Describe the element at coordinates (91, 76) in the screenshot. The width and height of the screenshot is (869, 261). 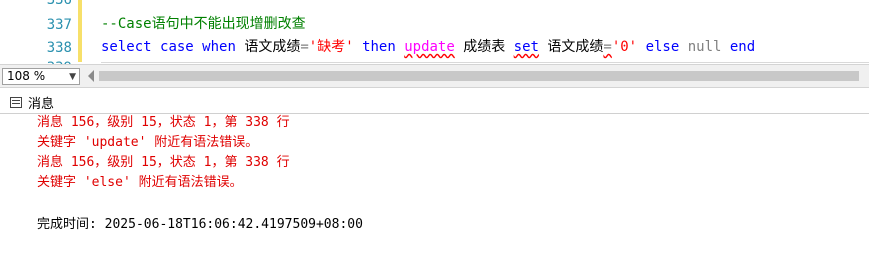
I see `scroll-left-icon` at that location.